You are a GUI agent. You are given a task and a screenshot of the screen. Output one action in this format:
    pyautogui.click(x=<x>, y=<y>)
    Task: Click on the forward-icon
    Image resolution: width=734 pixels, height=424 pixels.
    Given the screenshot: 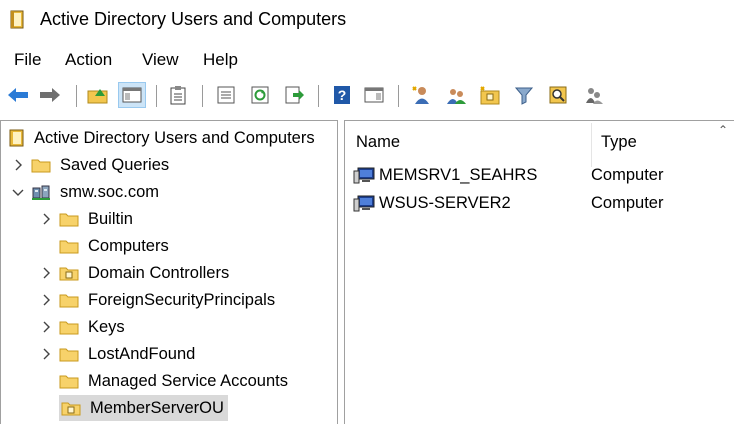 What is the action you would take?
    pyautogui.click(x=50, y=95)
    